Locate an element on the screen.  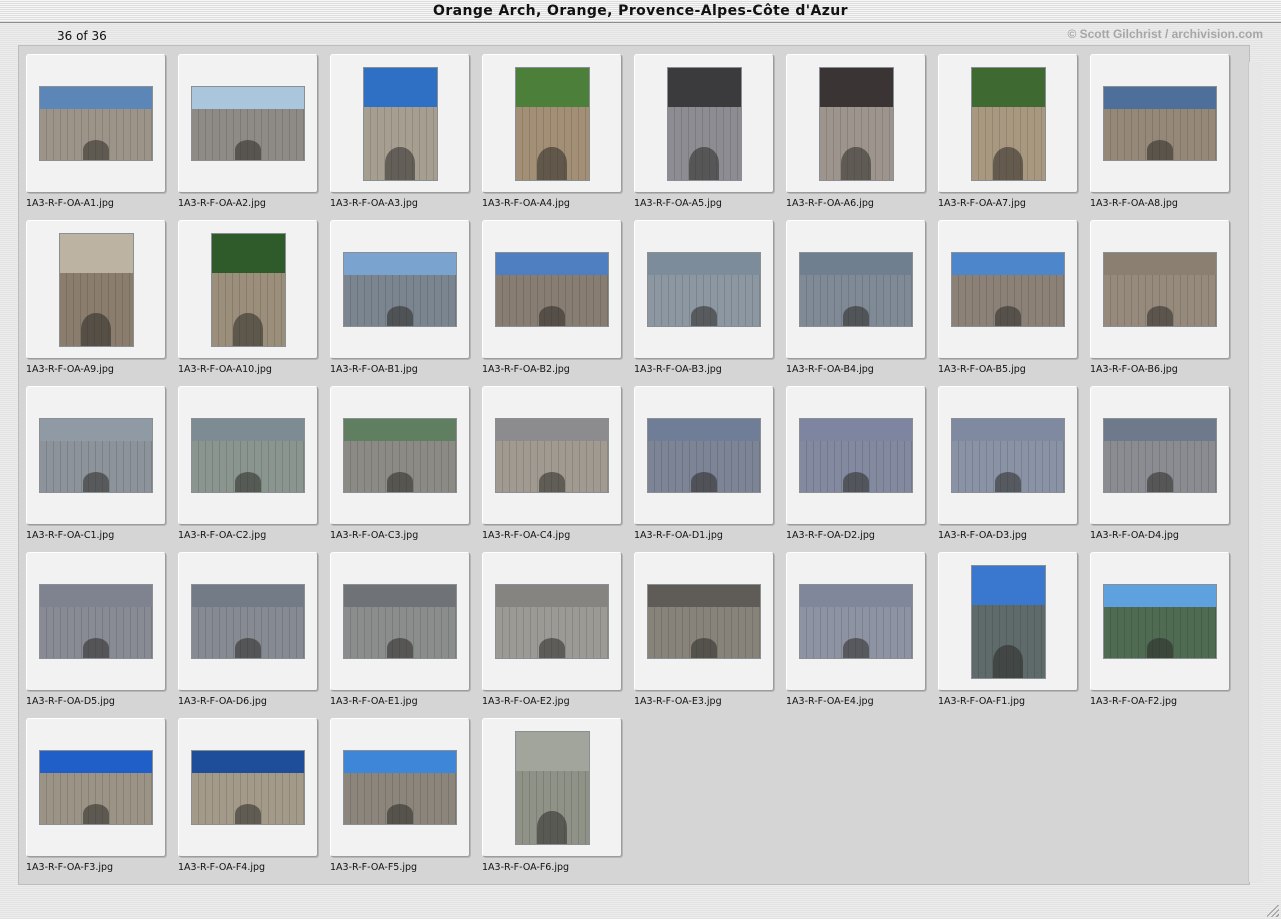
thumbnail-item: 1A3-R-F-OA-C1.jpg is located at coordinates (102, 469).